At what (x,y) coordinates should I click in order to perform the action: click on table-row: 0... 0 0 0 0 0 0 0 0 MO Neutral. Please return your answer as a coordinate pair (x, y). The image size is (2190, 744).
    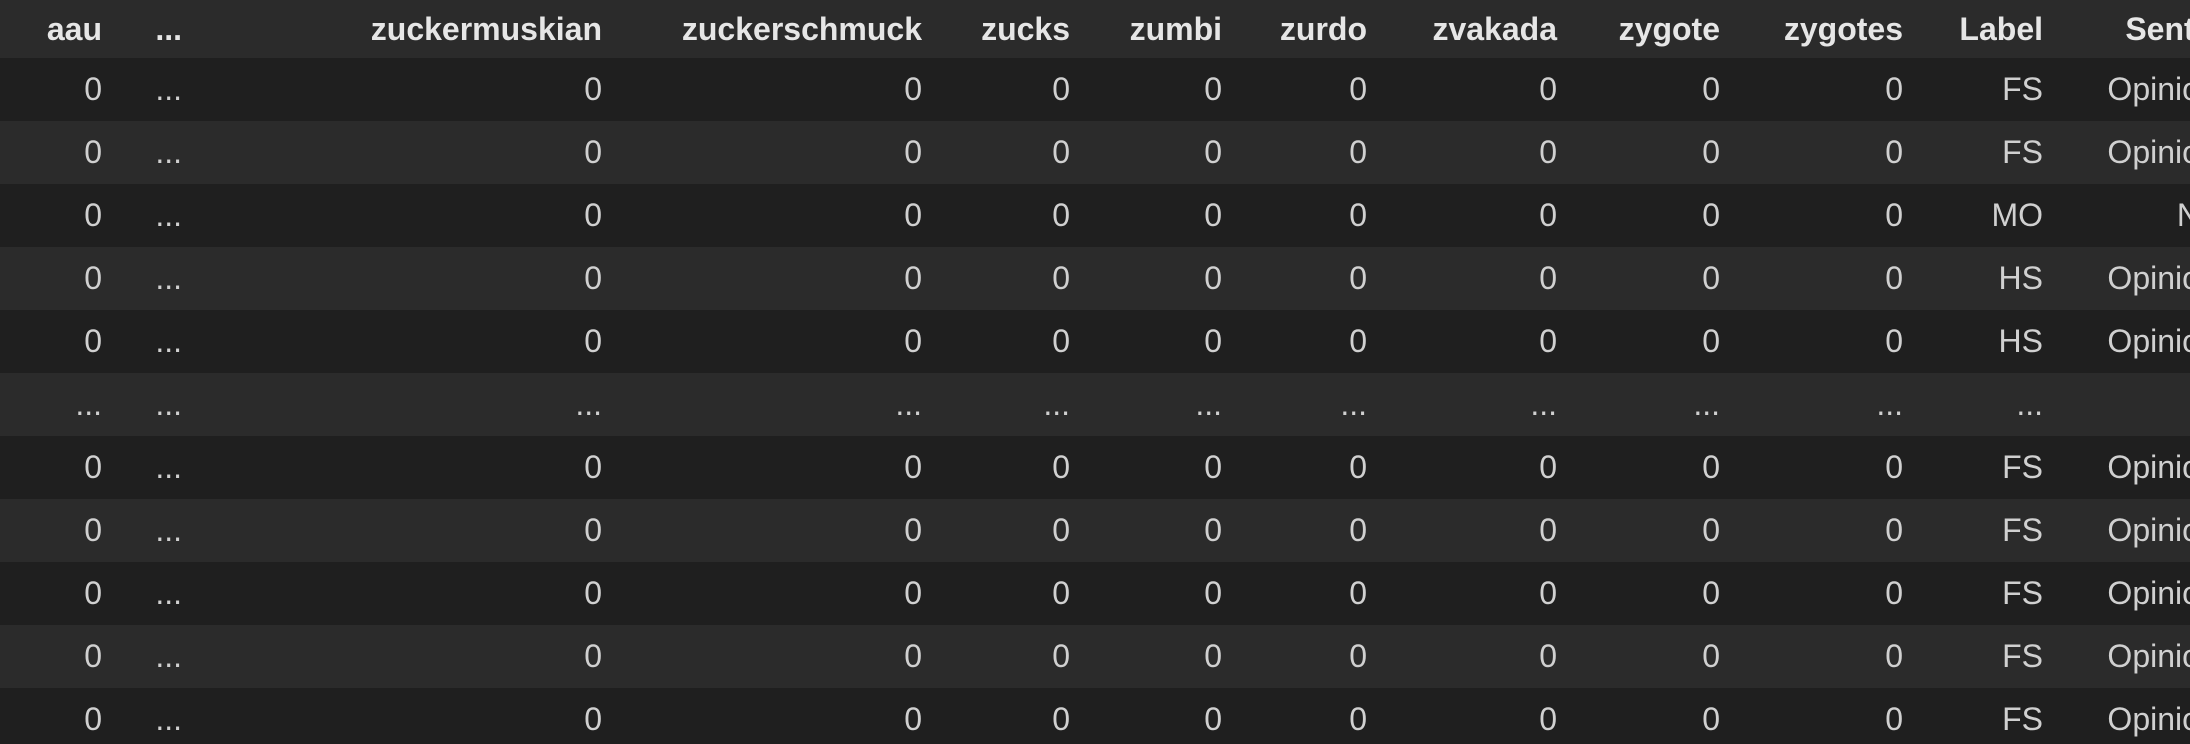
    Looking at the image, I should click on (1095, 215).